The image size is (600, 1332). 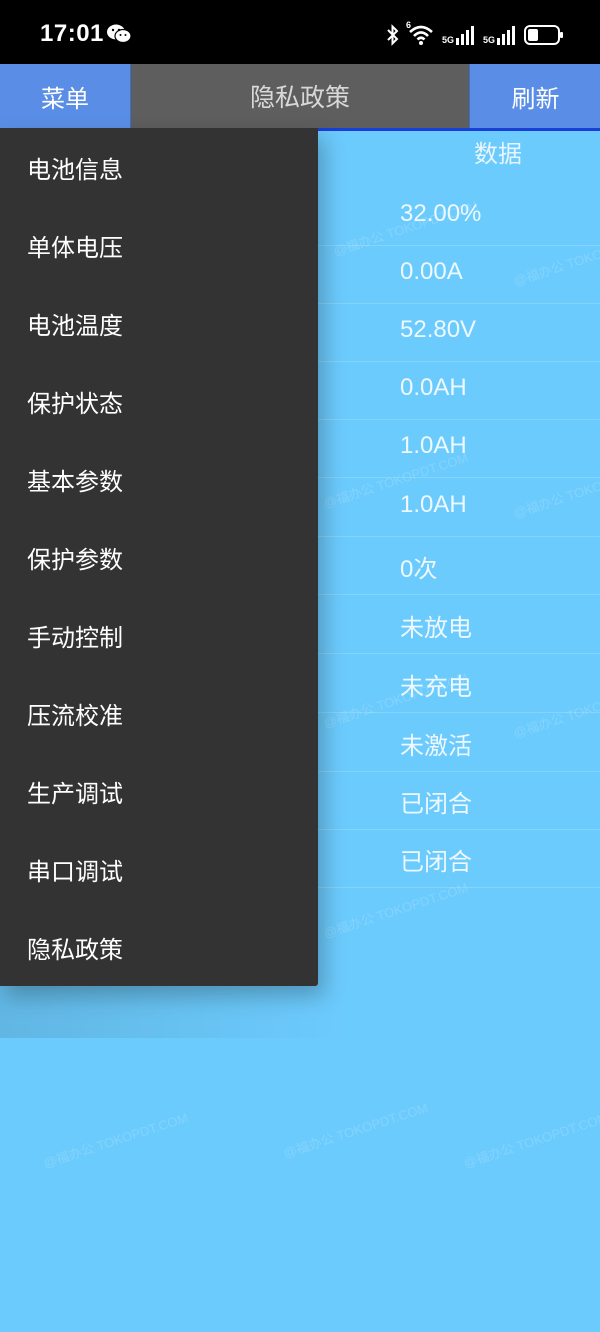 What do you see at coordinates (159, 947) in the screenshot?
I see `drawer-item-privacy-policy: 隐私政策` at bounding box center [159, 947].